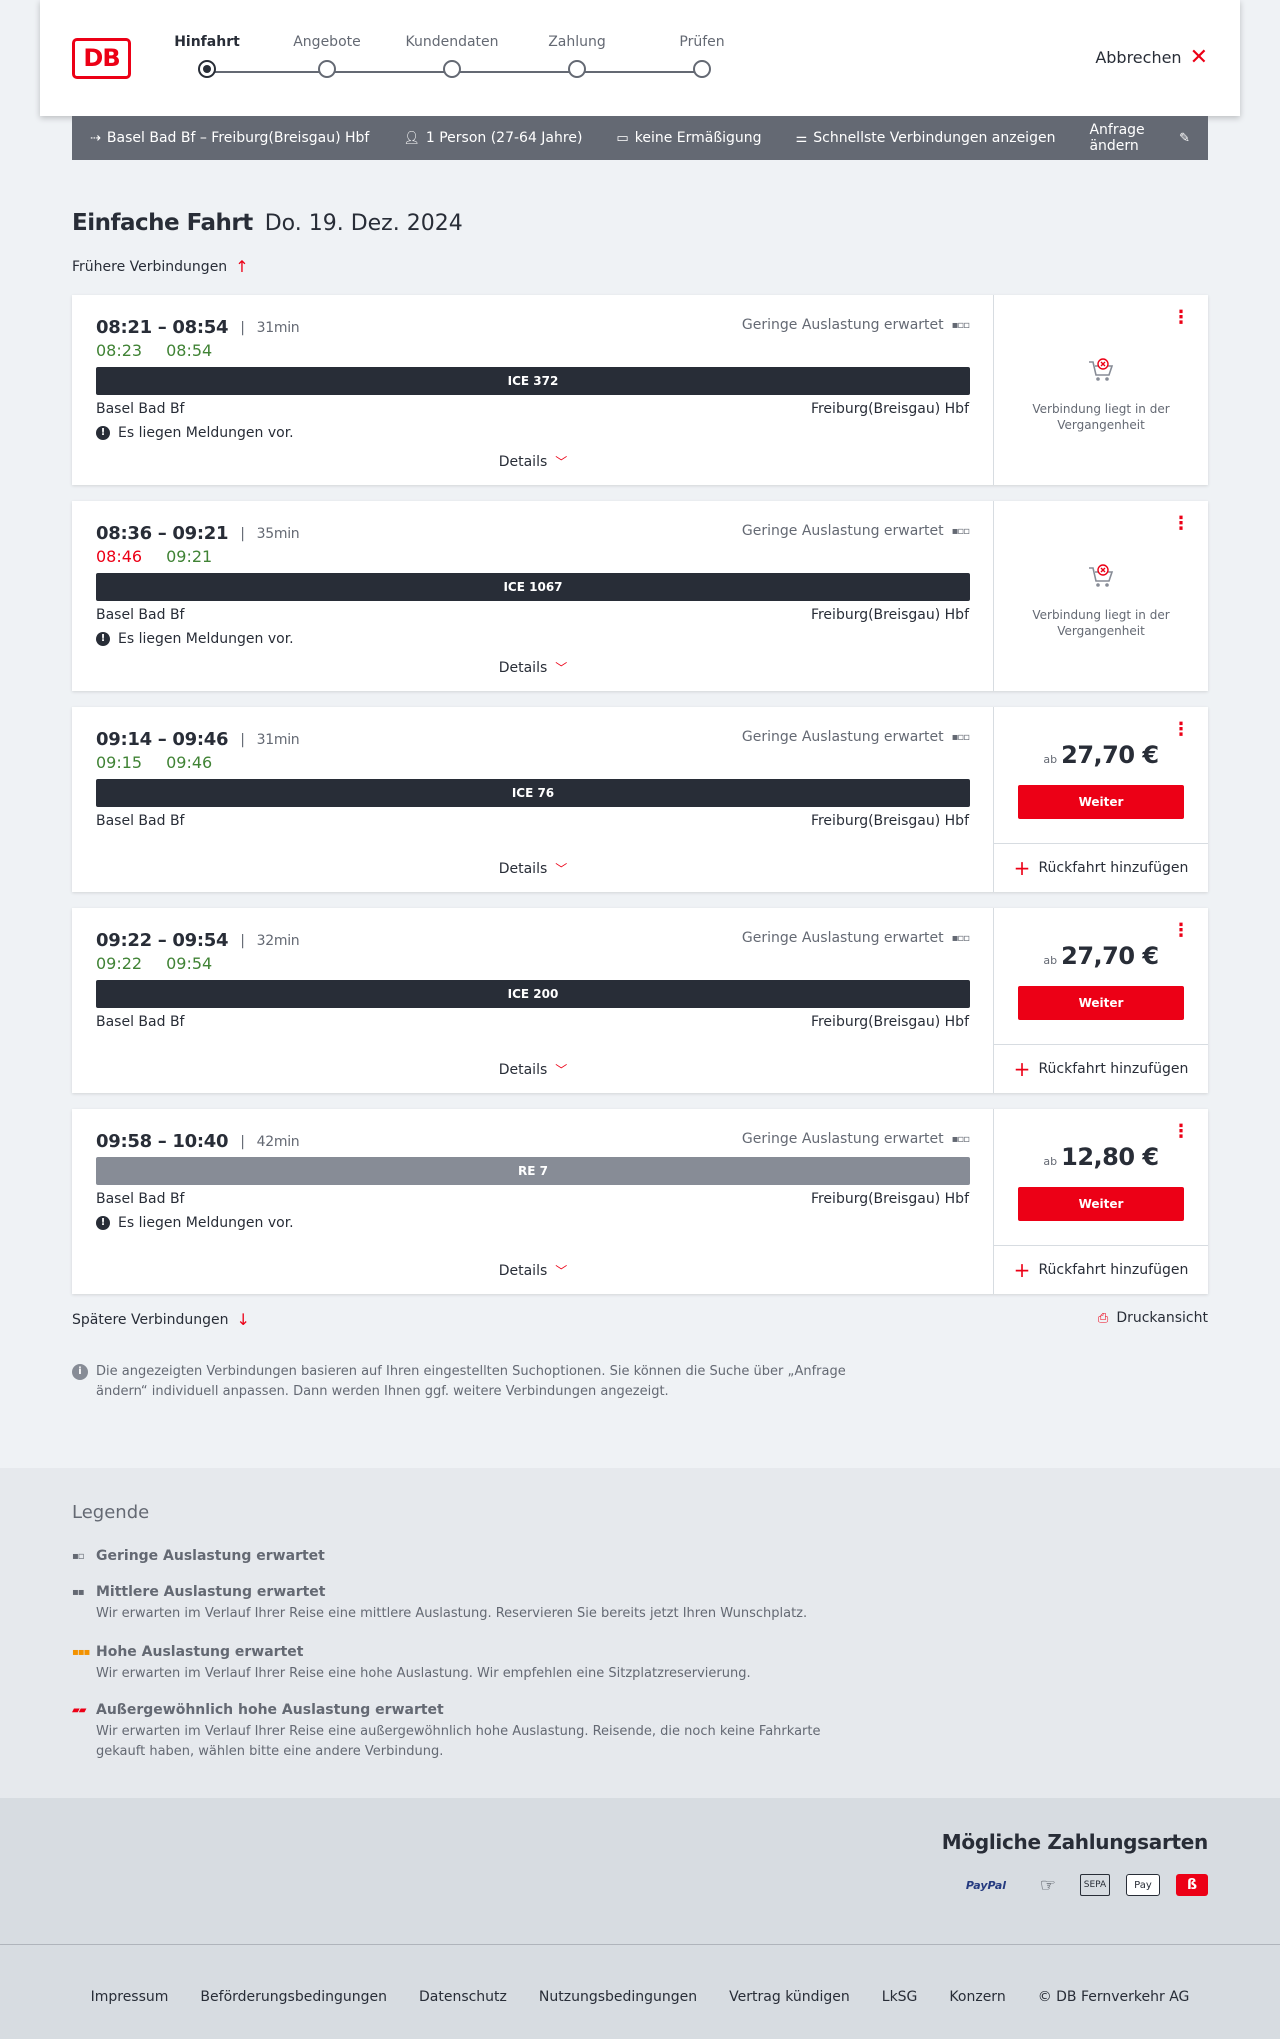  What do you see at coordinates (119, 963) in the screenshot?
I see `realtime-departure: 09:22` at bounding box center [119, 963].